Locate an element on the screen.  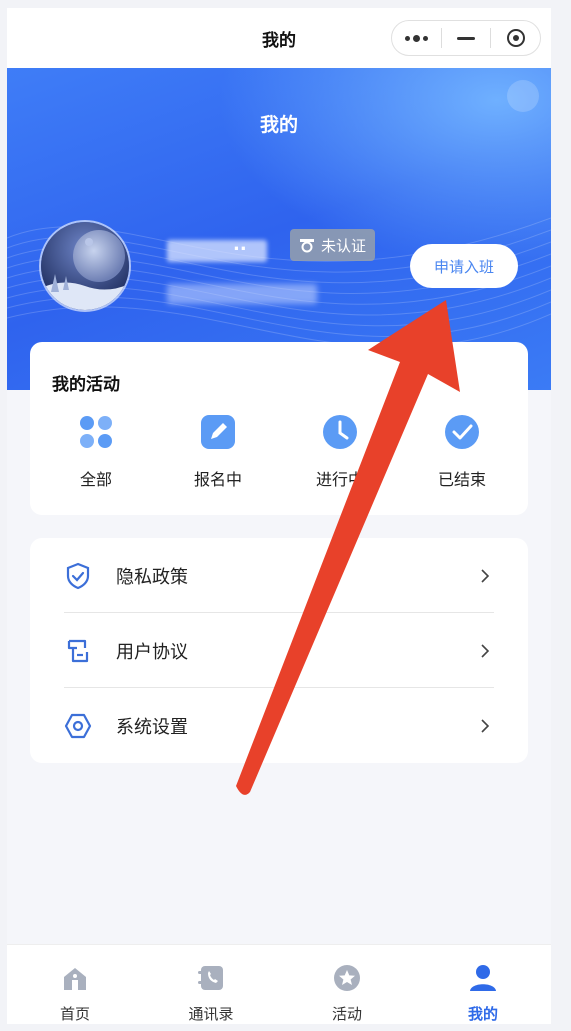
apply-join-class-button: 申请入班 is located at coordinates (464, 266).